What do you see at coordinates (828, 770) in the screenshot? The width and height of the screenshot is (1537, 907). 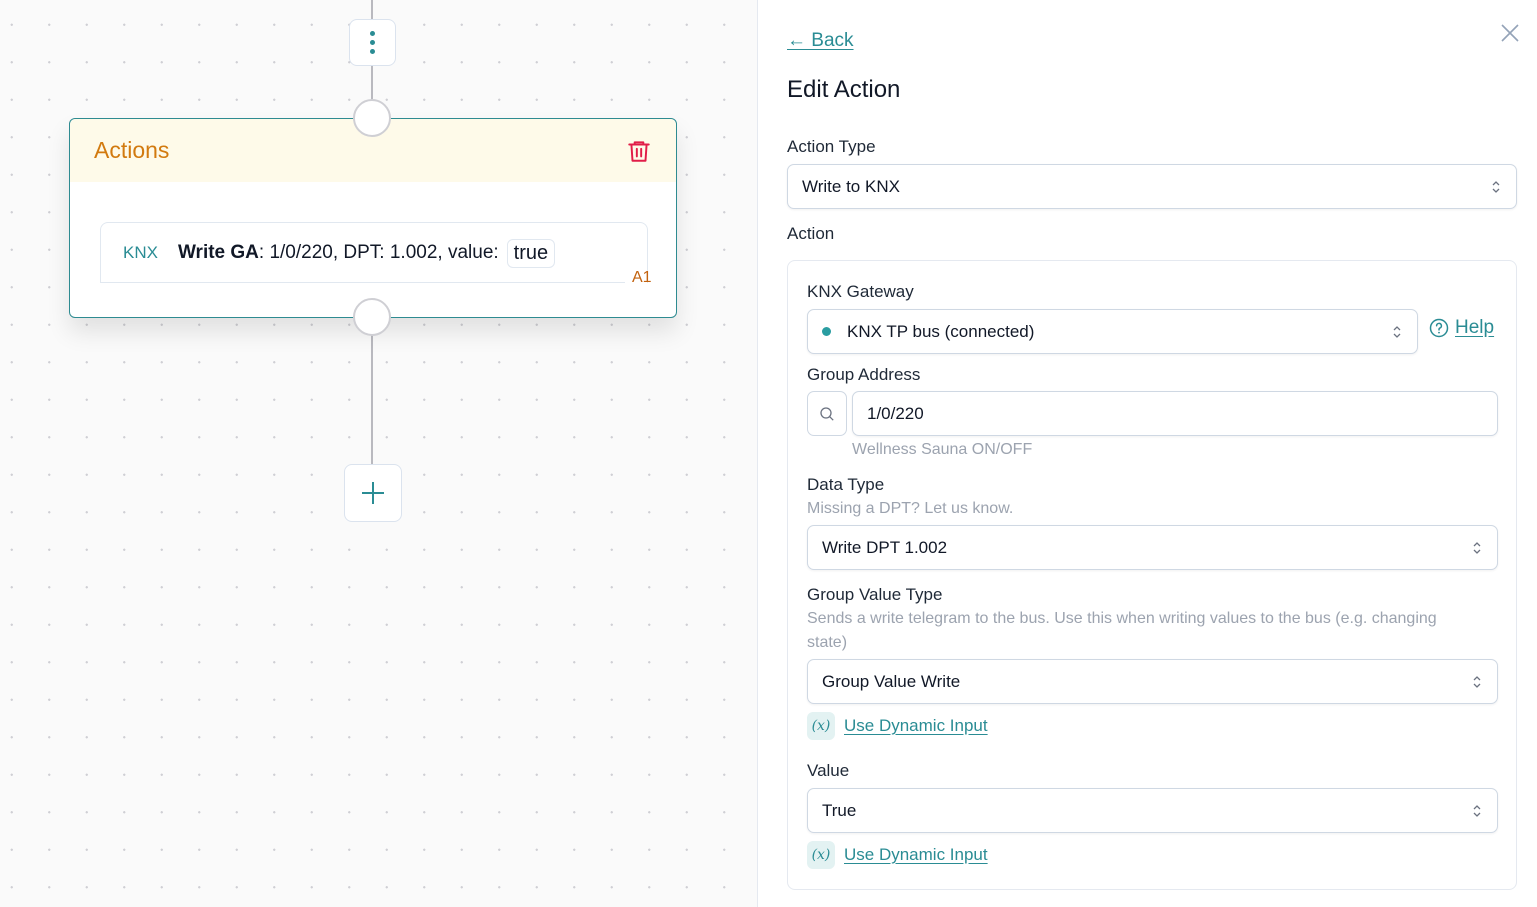 I see `value-label: Value` at bounding box center [828, 770].